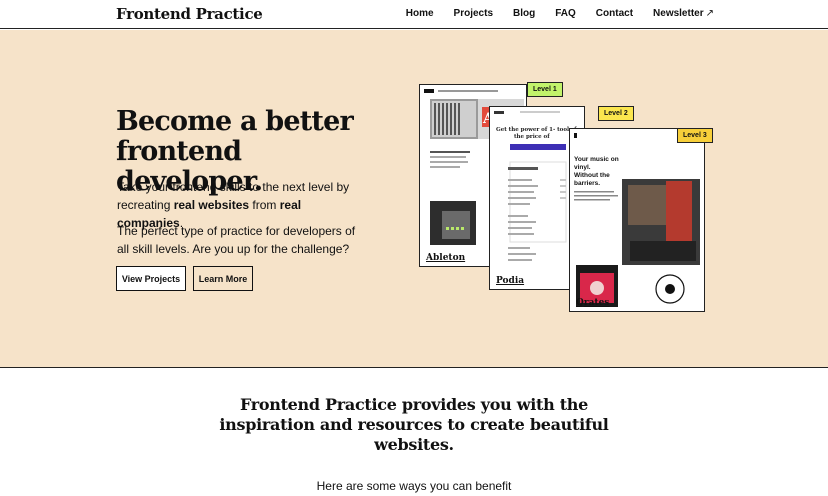  What do you see at coordinates (189, 14) in the screenshot?
I see `brand-logo: Frontend Practice` at bounding box center [189, 14].